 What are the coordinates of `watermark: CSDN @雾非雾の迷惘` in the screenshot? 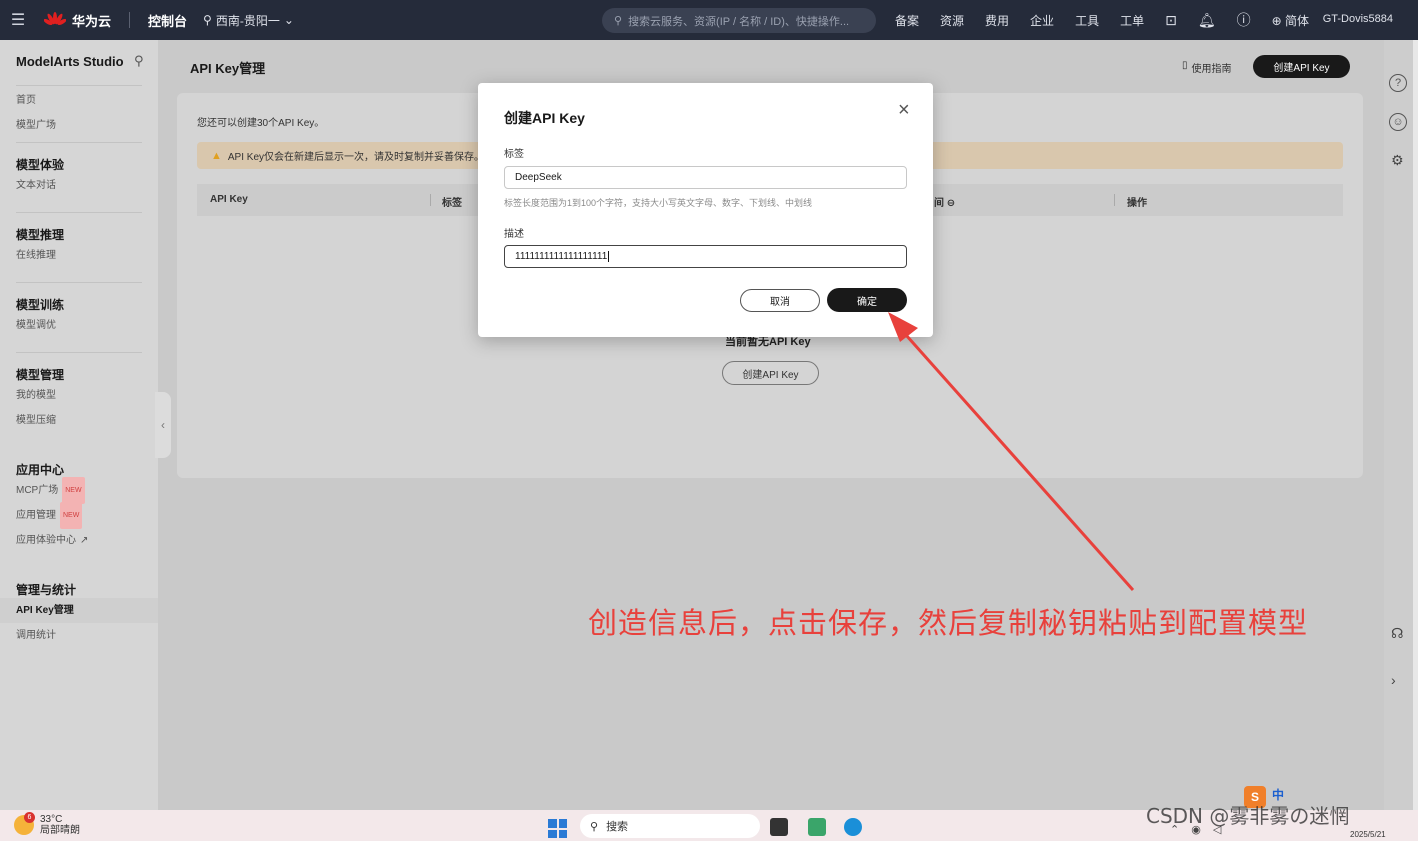 It's located at (1248, 816).